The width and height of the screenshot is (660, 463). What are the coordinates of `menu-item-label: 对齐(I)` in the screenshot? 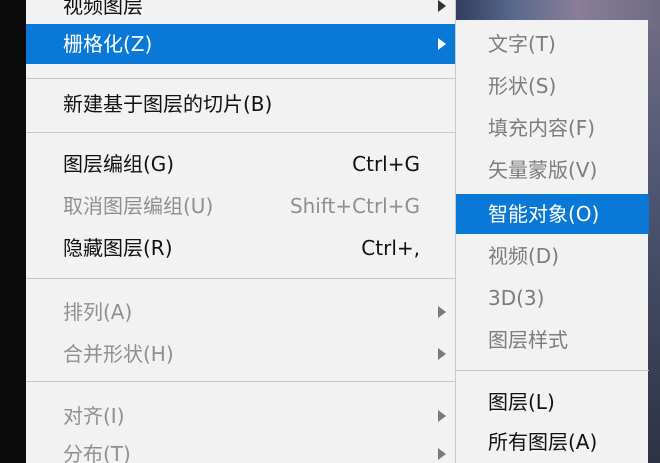 It's located at (94, 416).